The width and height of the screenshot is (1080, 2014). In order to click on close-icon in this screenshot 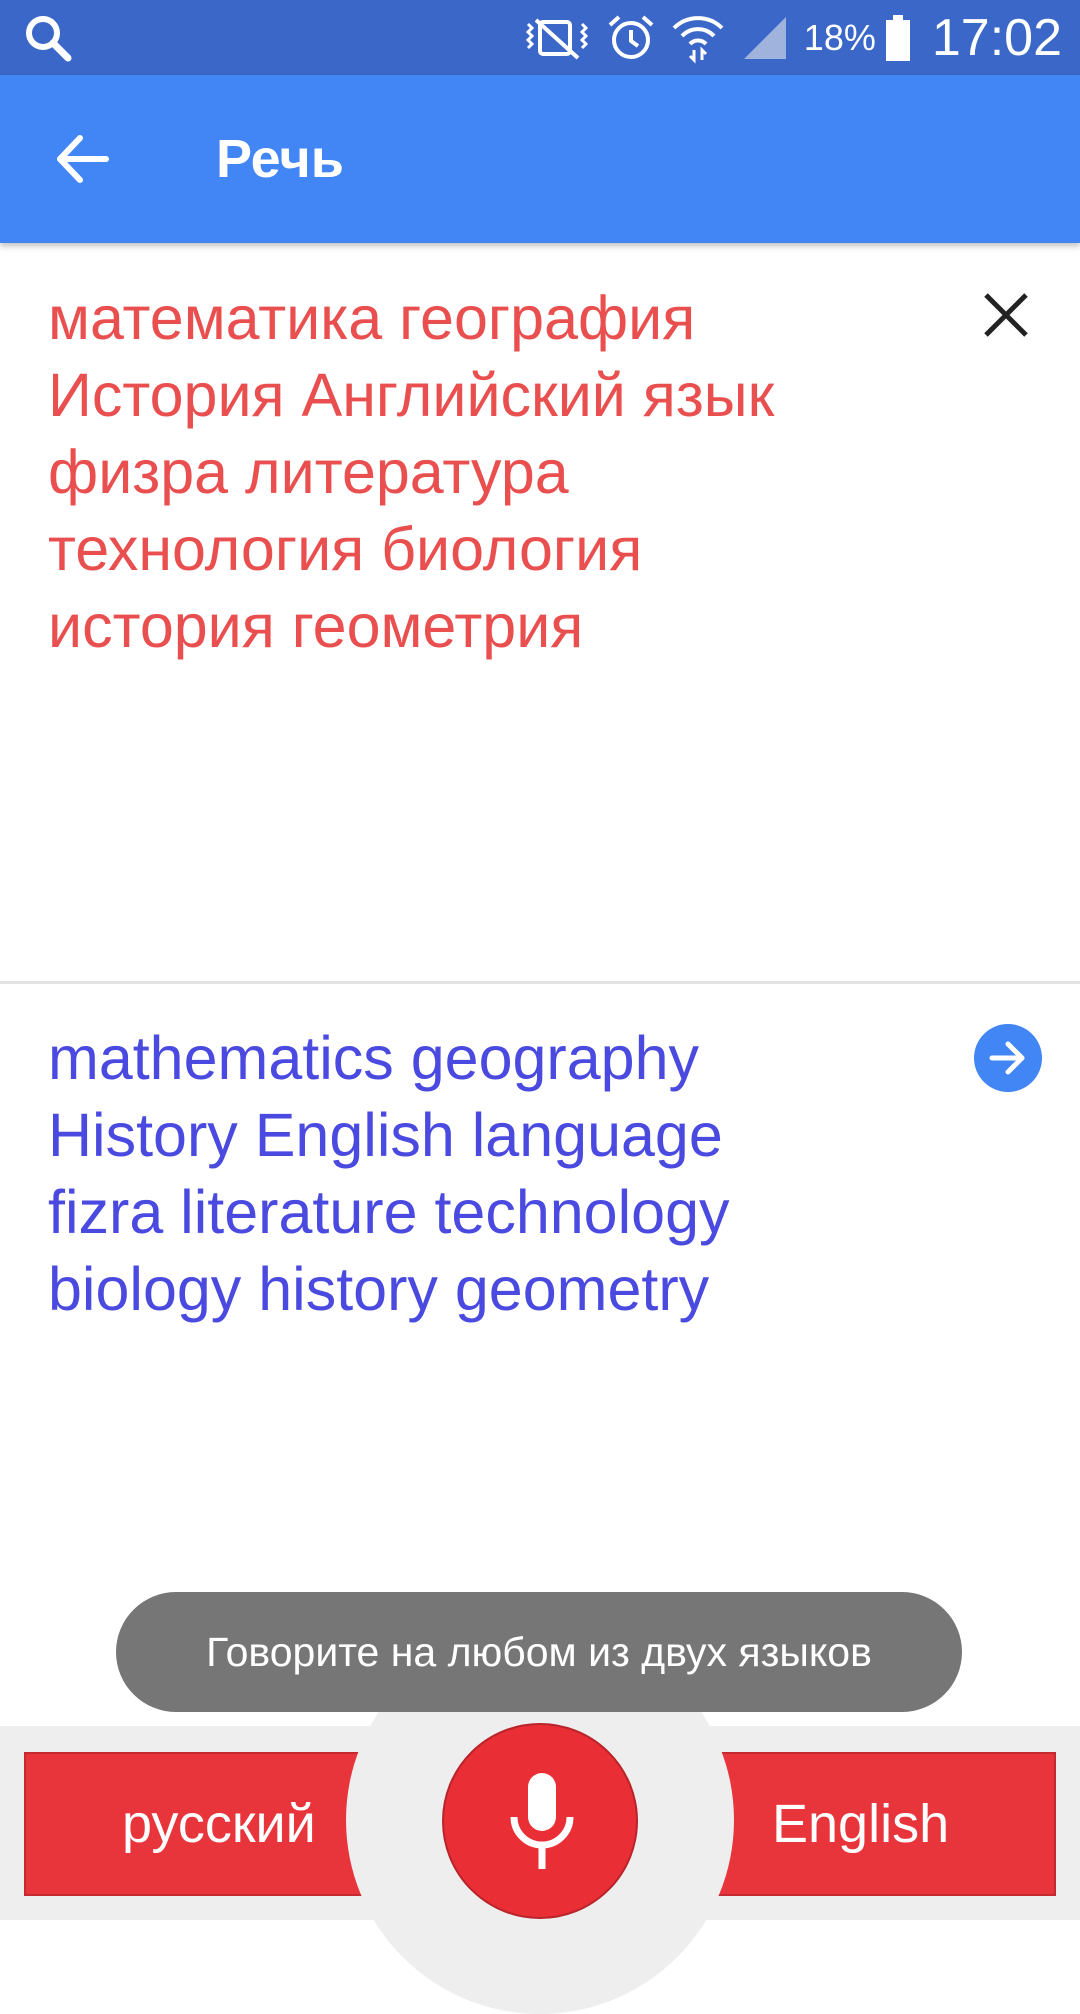, I will do `click(1006, 315)`.